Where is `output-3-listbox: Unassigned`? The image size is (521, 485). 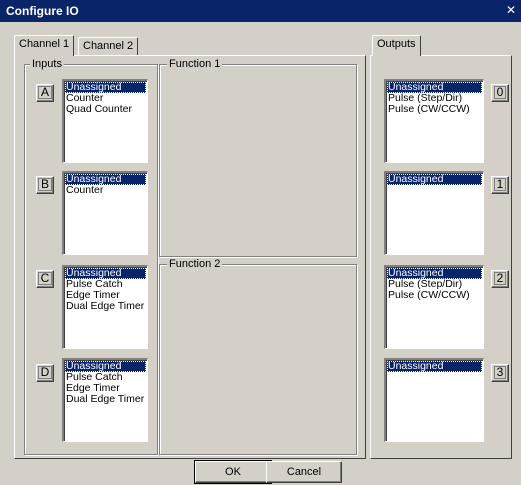 output-3-listbox: Unassigned is located at coordinates (434, 400).